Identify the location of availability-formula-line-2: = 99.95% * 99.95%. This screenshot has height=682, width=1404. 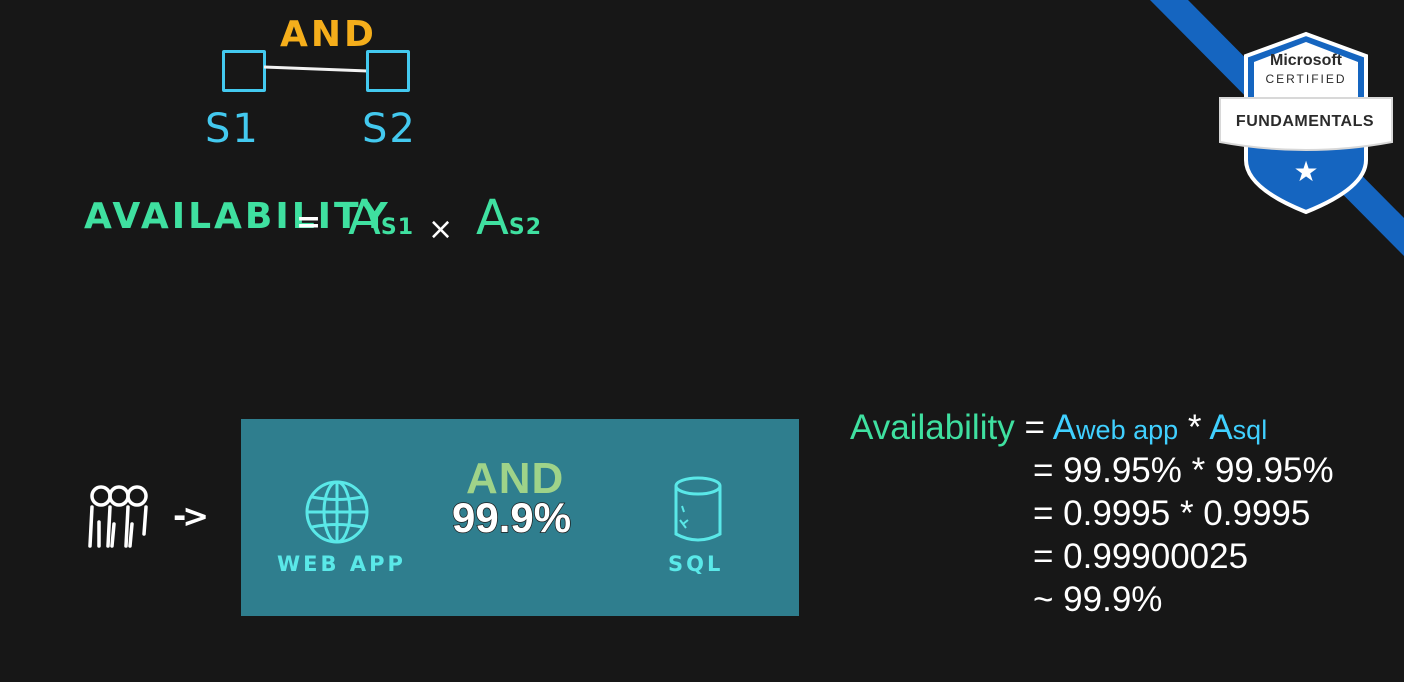
(1183, 470).